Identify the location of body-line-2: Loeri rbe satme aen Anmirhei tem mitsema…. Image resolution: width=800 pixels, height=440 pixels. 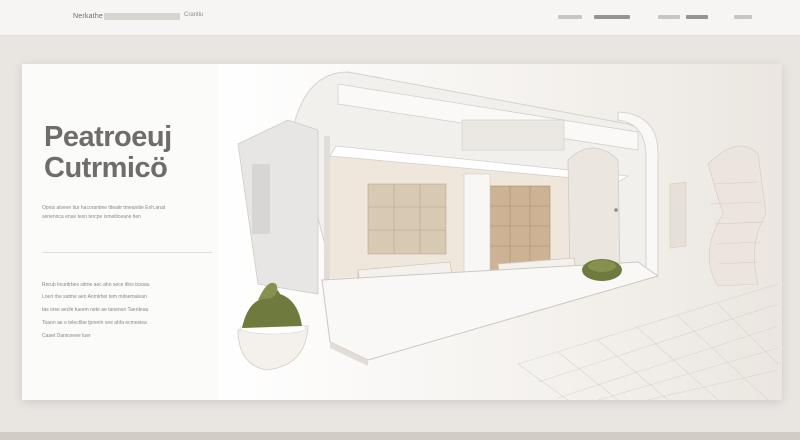
(94, 297).